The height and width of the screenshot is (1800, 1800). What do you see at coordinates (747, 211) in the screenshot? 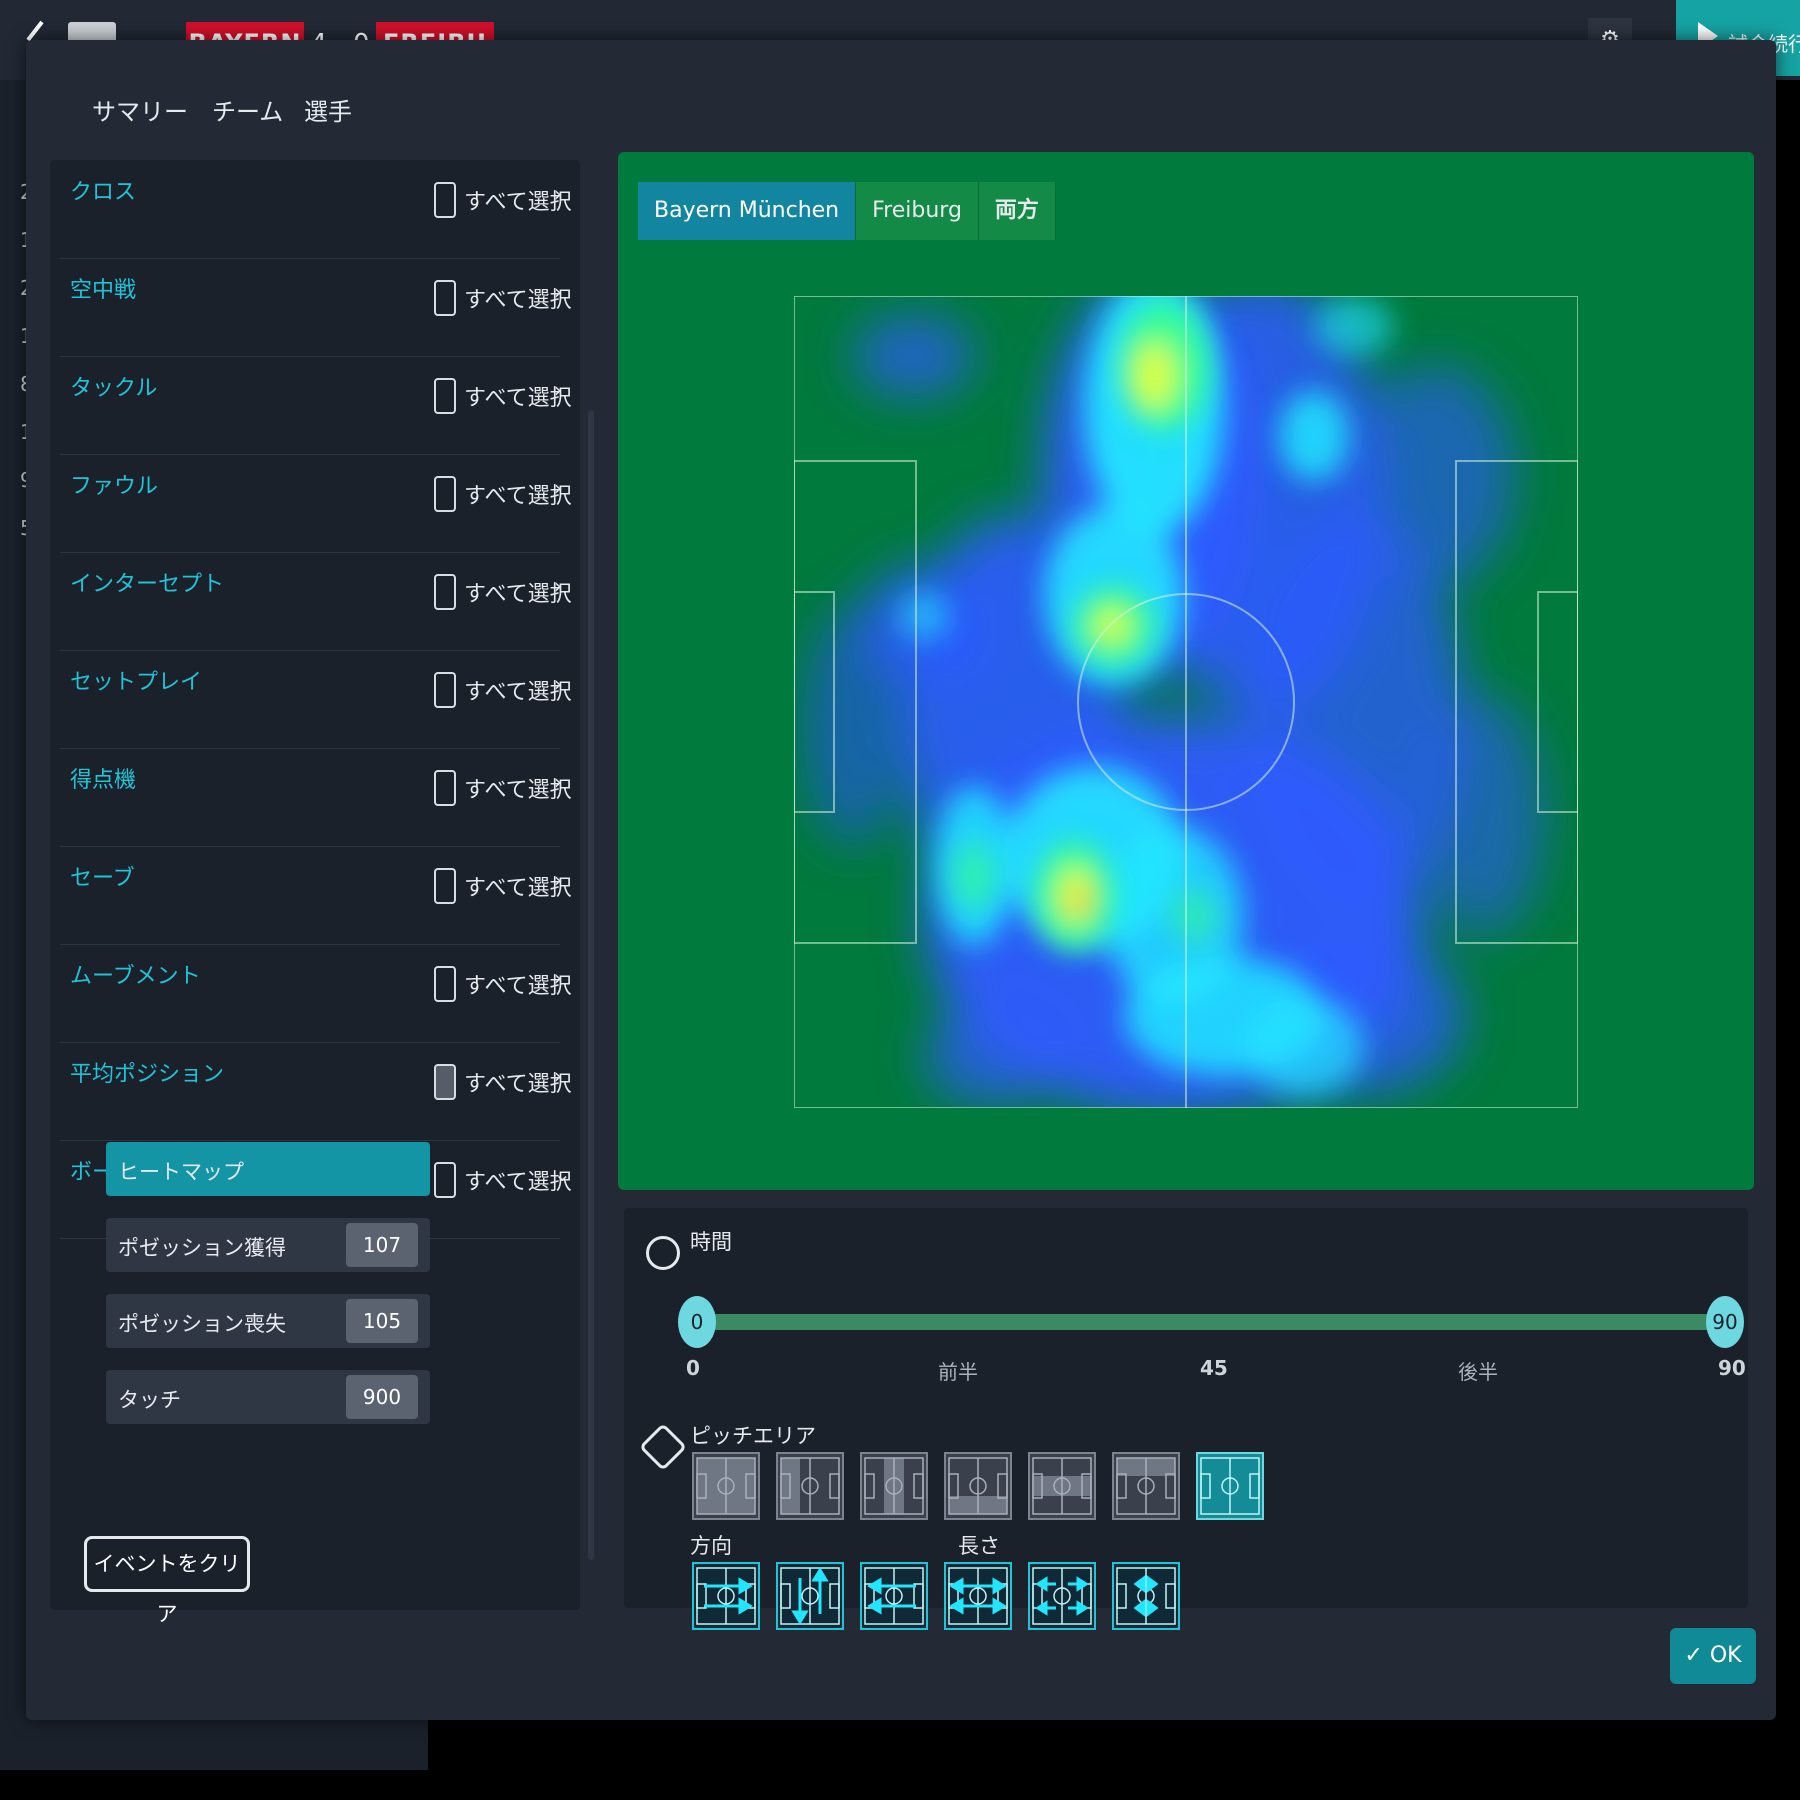
I see `team-filter-bayern: Bayern München` at bounding box center [747, 211].